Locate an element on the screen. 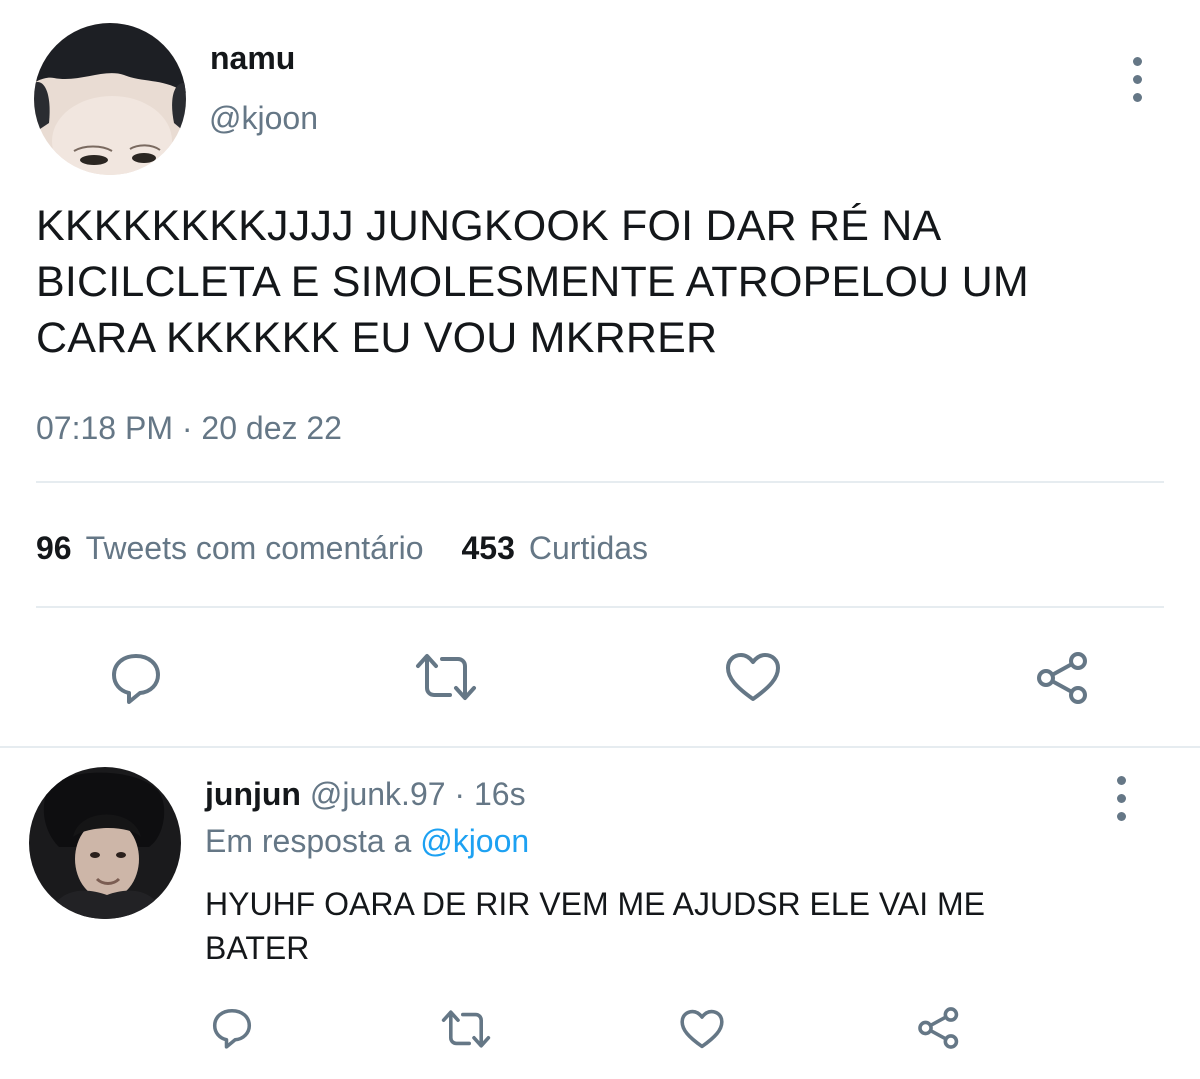  tweet-stats: 96 Tweets com comentário 453 Curtidas is located at coordinates (342, 548).